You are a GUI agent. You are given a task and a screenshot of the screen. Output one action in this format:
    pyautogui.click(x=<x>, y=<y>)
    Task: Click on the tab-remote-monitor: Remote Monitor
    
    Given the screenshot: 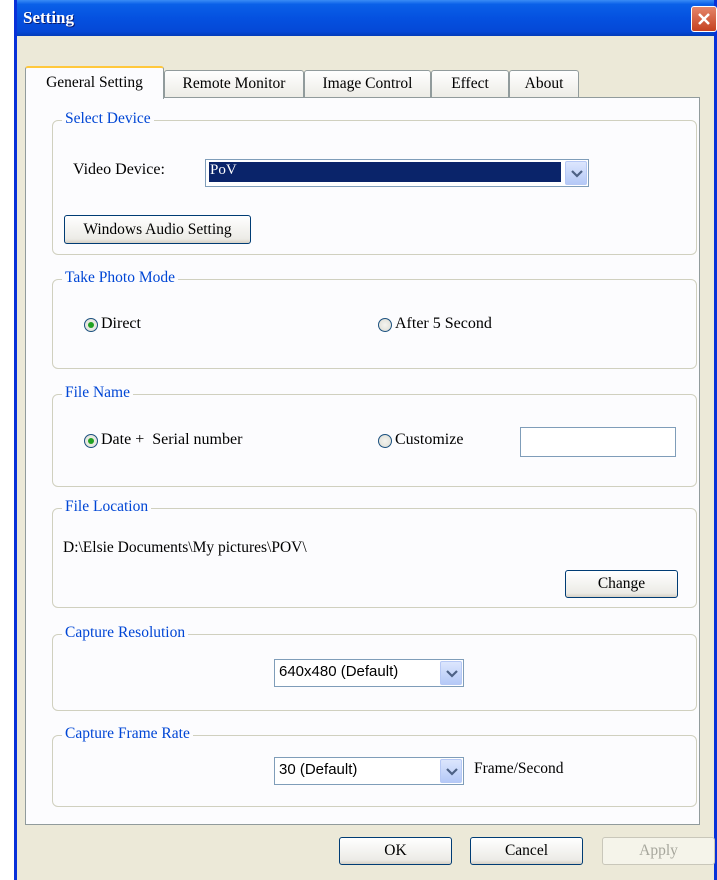 What is the action you would take?
    pyautogui.click(x=234, y=84)
    